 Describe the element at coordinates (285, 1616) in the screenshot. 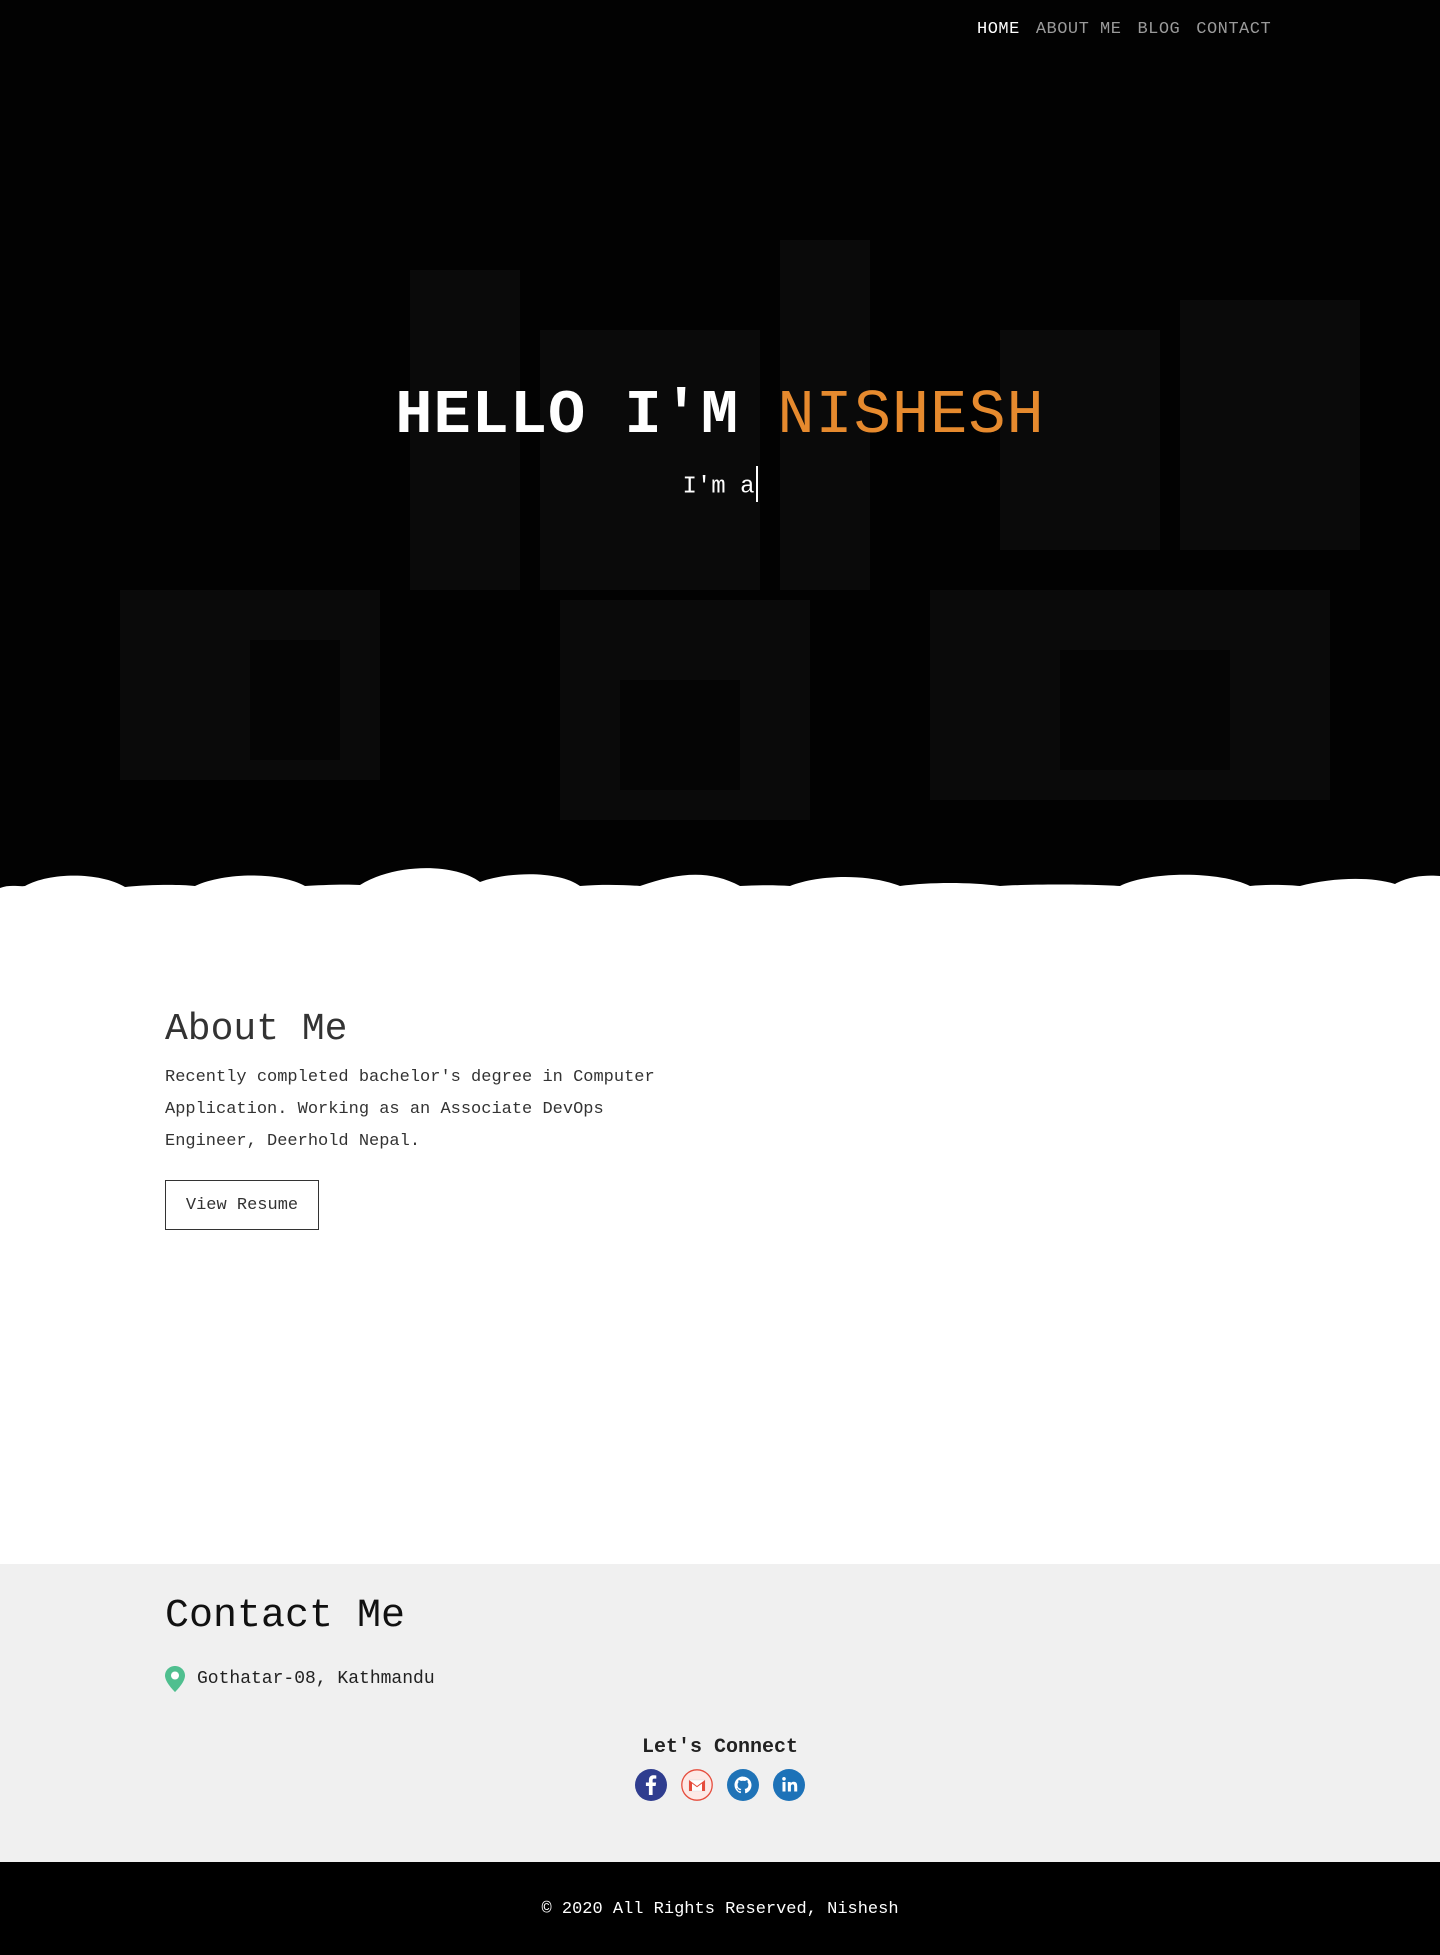

I see `contact-title: Contact Me` at that location.